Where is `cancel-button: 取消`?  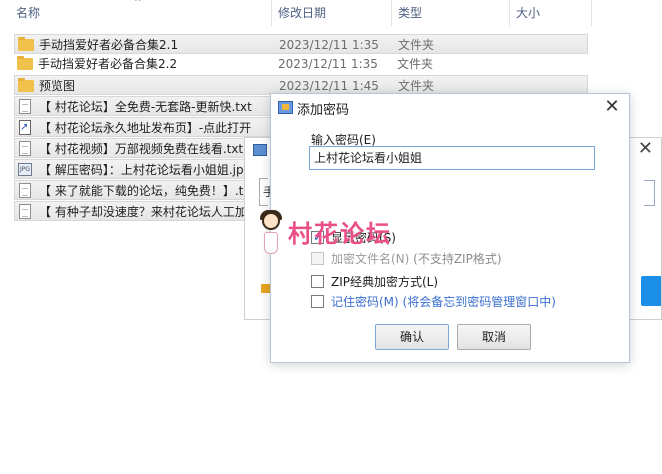
cancel-button: 取消 is located at coordinates (494, 337).